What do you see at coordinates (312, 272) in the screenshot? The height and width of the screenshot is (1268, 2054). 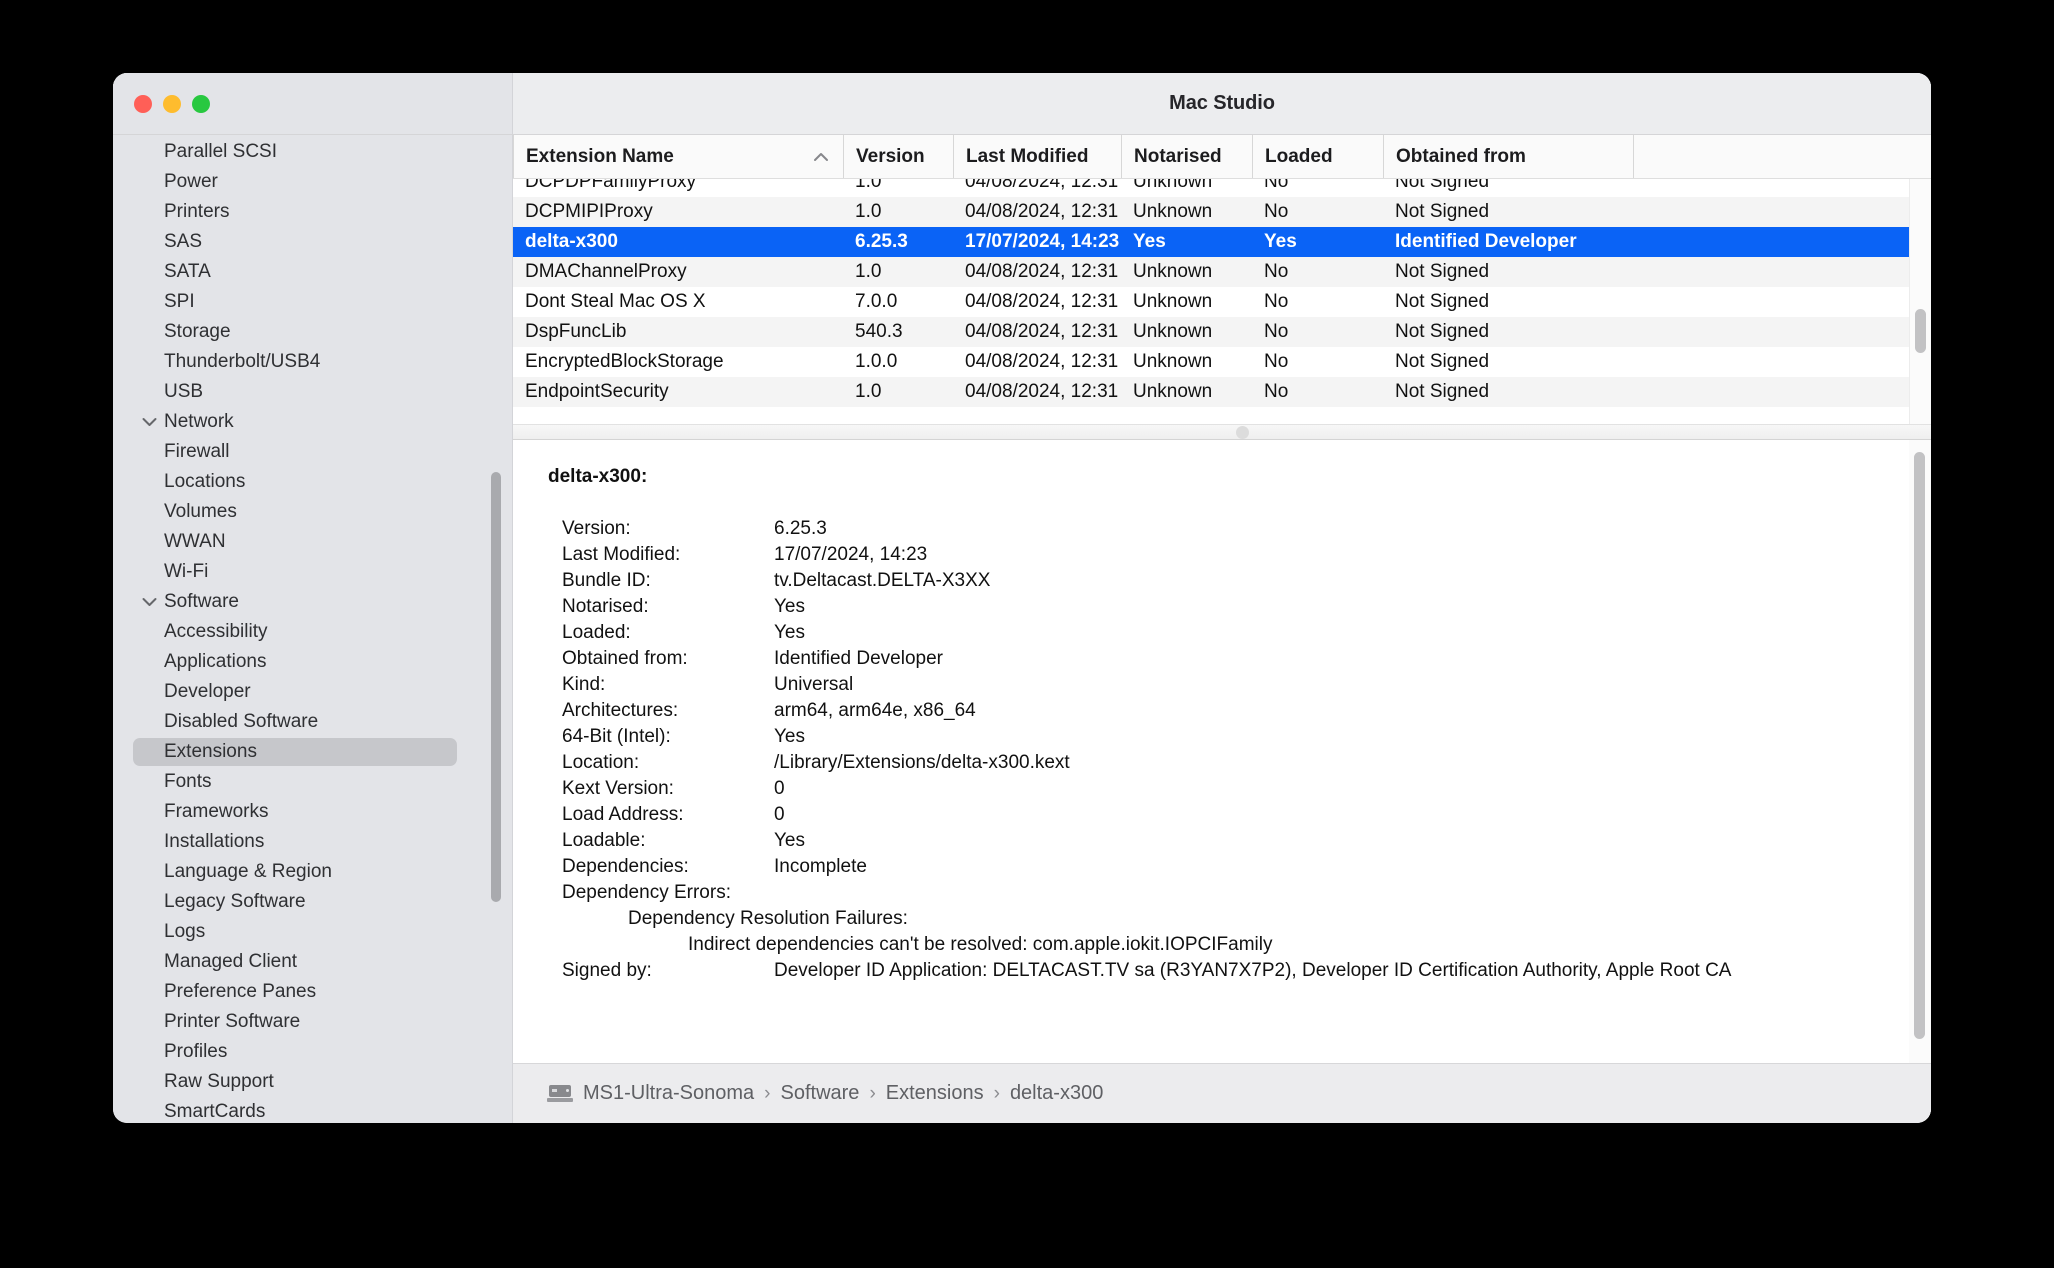 I see `sidebar-item-sata: SATA` at bounding box center [312, 272].